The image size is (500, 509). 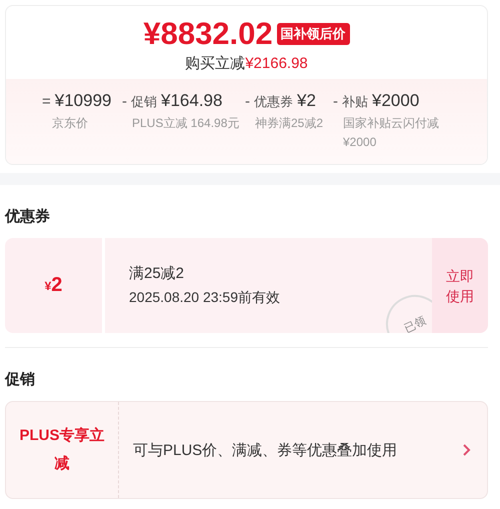 I want to click on breakdown-label: 优惠券, so click(x=273, y=102).